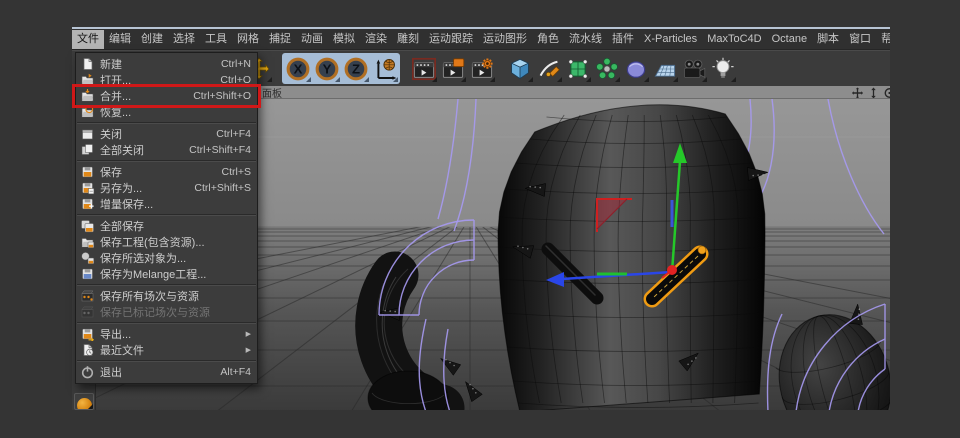 Image resolution: width=960 pixels, height=438 pixels. I want to click on add-spline-button, so click(548, 68).